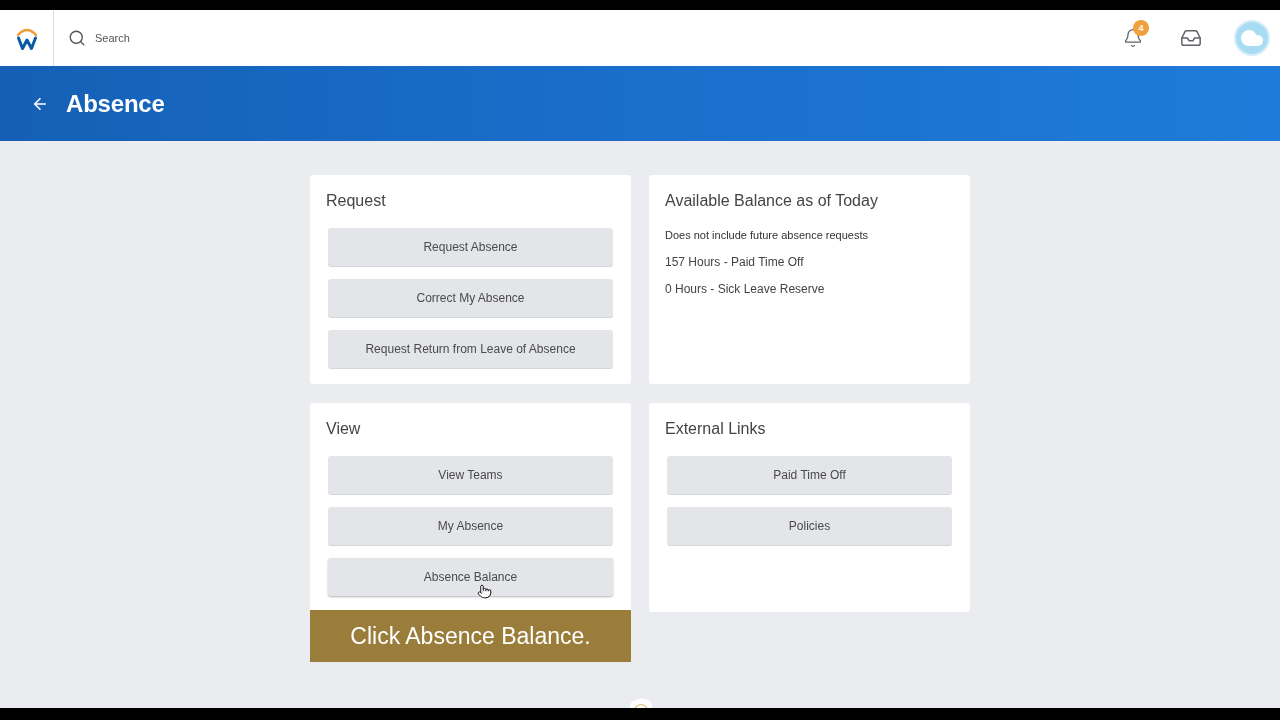  What do you see at coordinates (767, 235) in the screenshot?
I see `note-text: Does not include future absence requests` at bounding box center [767, 235].